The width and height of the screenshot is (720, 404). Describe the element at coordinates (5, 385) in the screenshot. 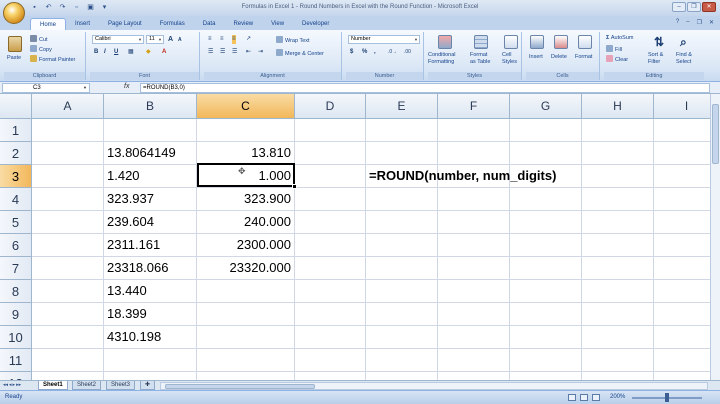

I see `first-sheet-icon: ◂◂` at that location.